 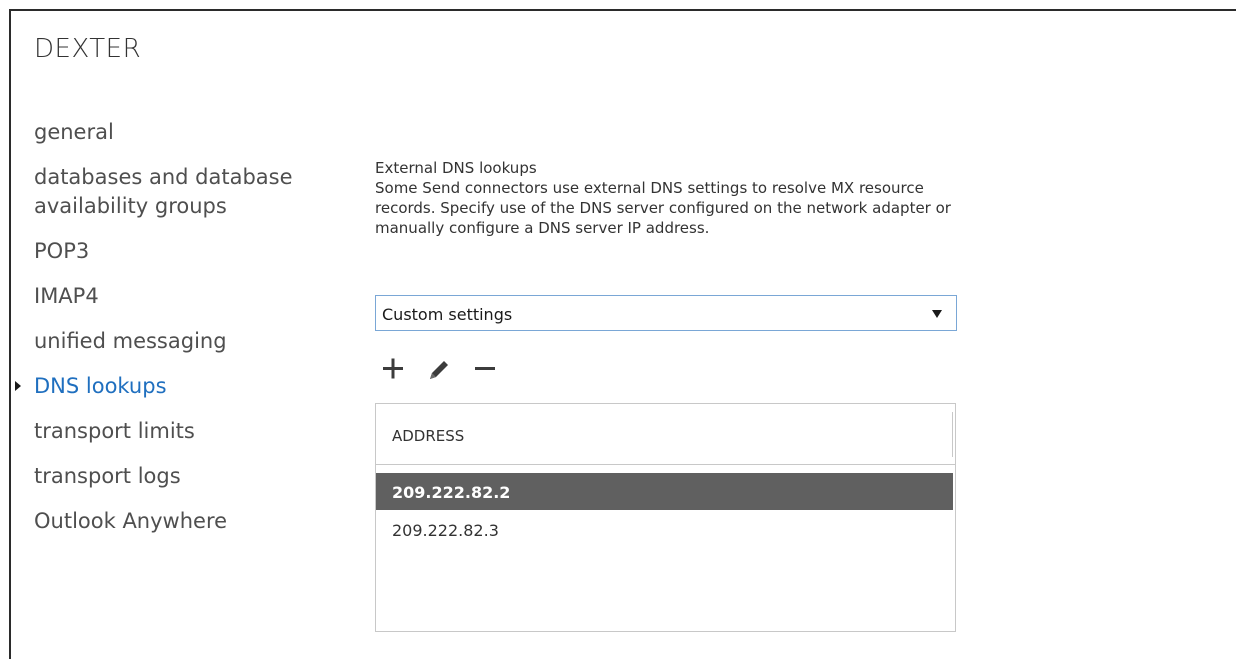 What do you see at coordinates (937, 314) in the screenshot?
I see `chevron-down-icon` at bounding box center [937, 314].